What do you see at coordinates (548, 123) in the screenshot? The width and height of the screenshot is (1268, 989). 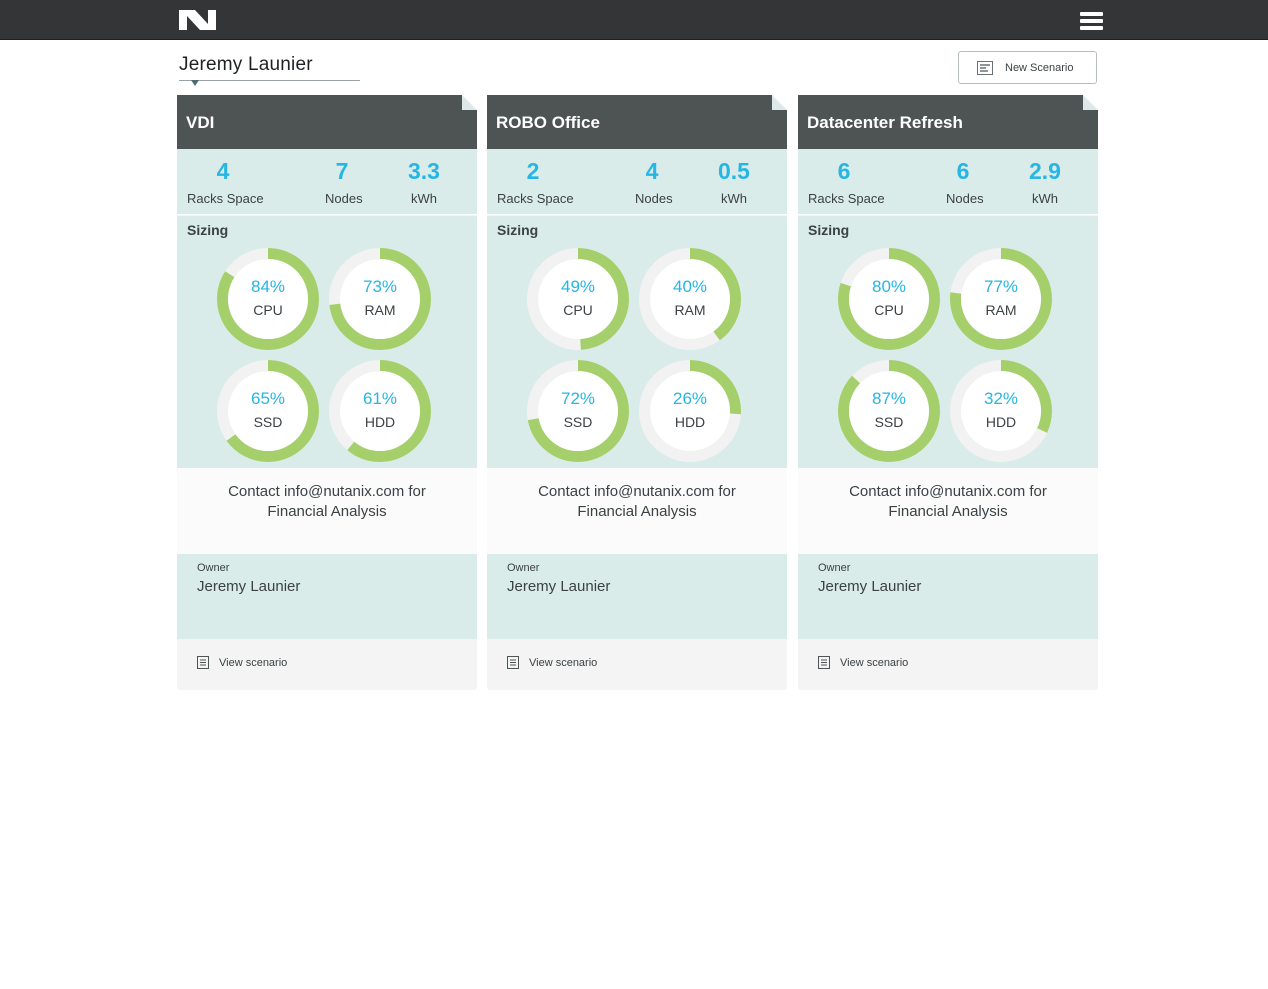 I see `card-title: ROBO Office` at bounding box center [548, 123].